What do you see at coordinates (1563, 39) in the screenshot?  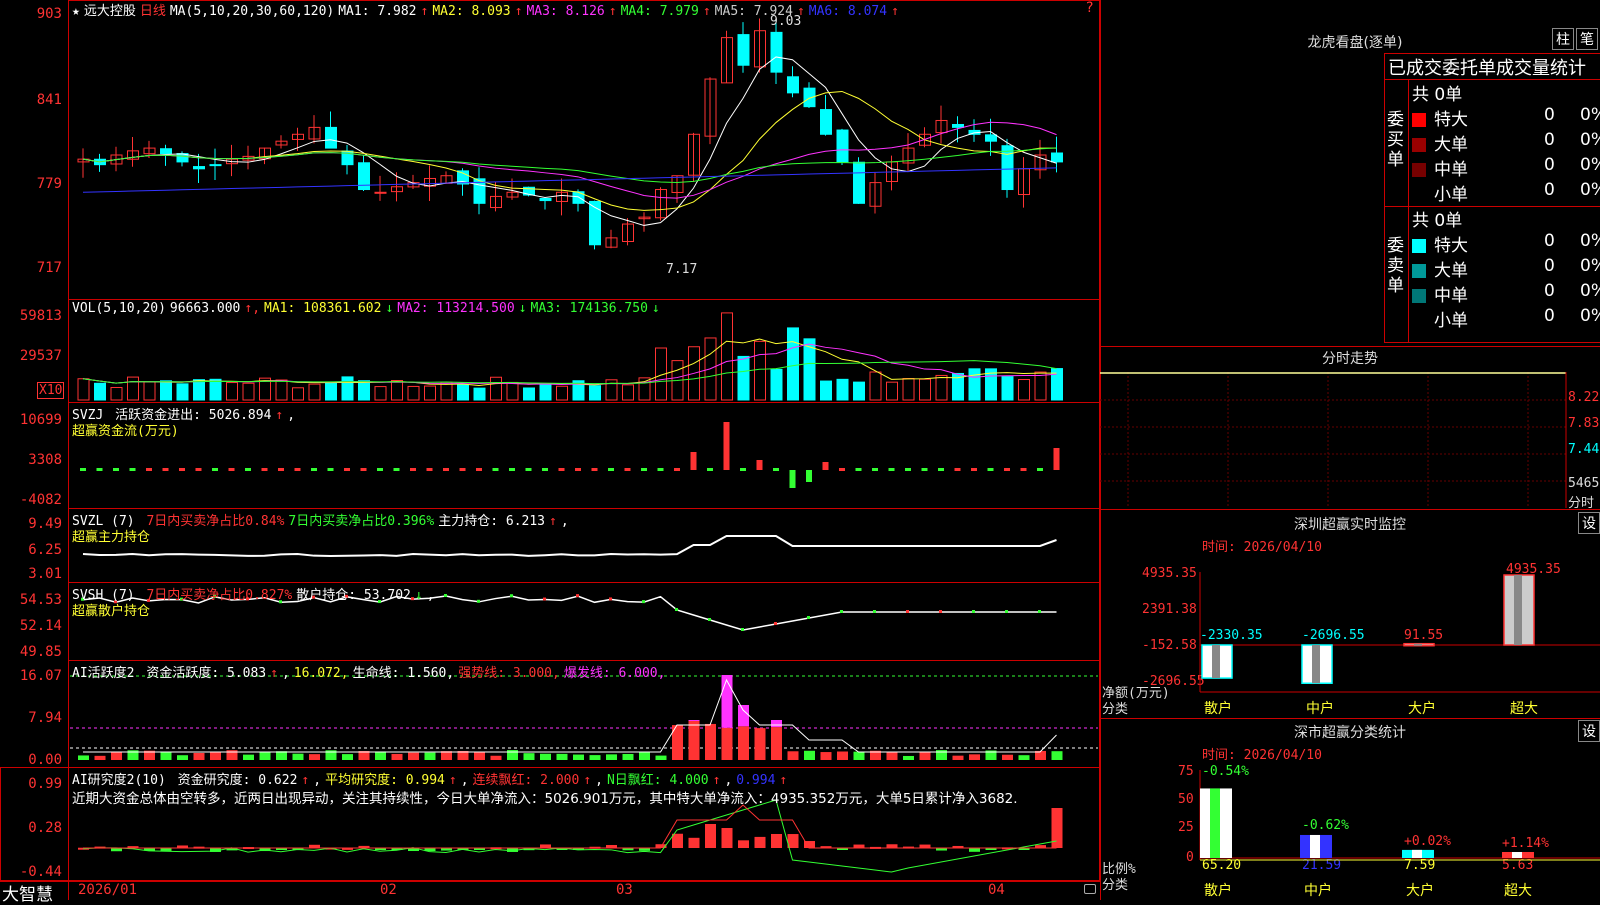 I see `bar-toggle-button: 柱` at bounding box center [1563, 39].